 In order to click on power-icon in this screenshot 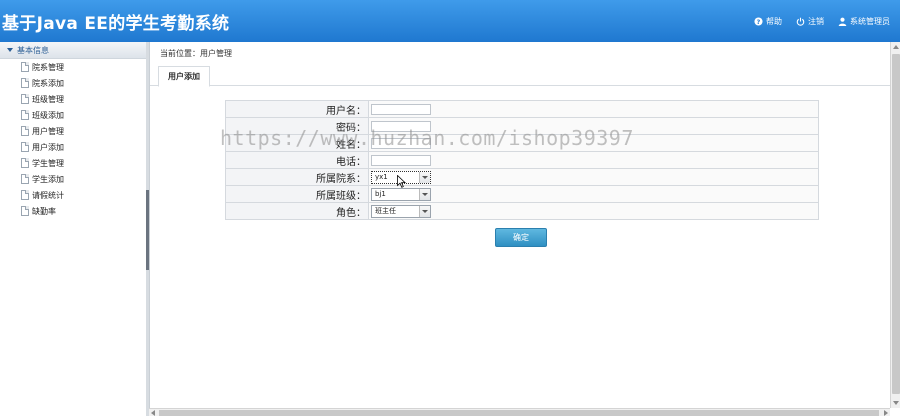, I will do `click(800, 21)`.